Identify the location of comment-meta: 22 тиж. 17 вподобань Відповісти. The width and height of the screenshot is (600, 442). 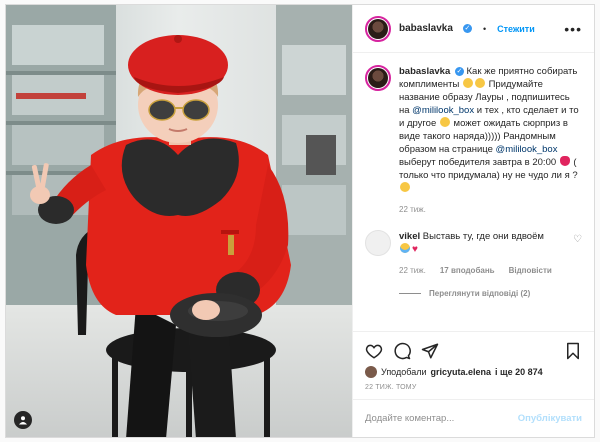
(480, 270).